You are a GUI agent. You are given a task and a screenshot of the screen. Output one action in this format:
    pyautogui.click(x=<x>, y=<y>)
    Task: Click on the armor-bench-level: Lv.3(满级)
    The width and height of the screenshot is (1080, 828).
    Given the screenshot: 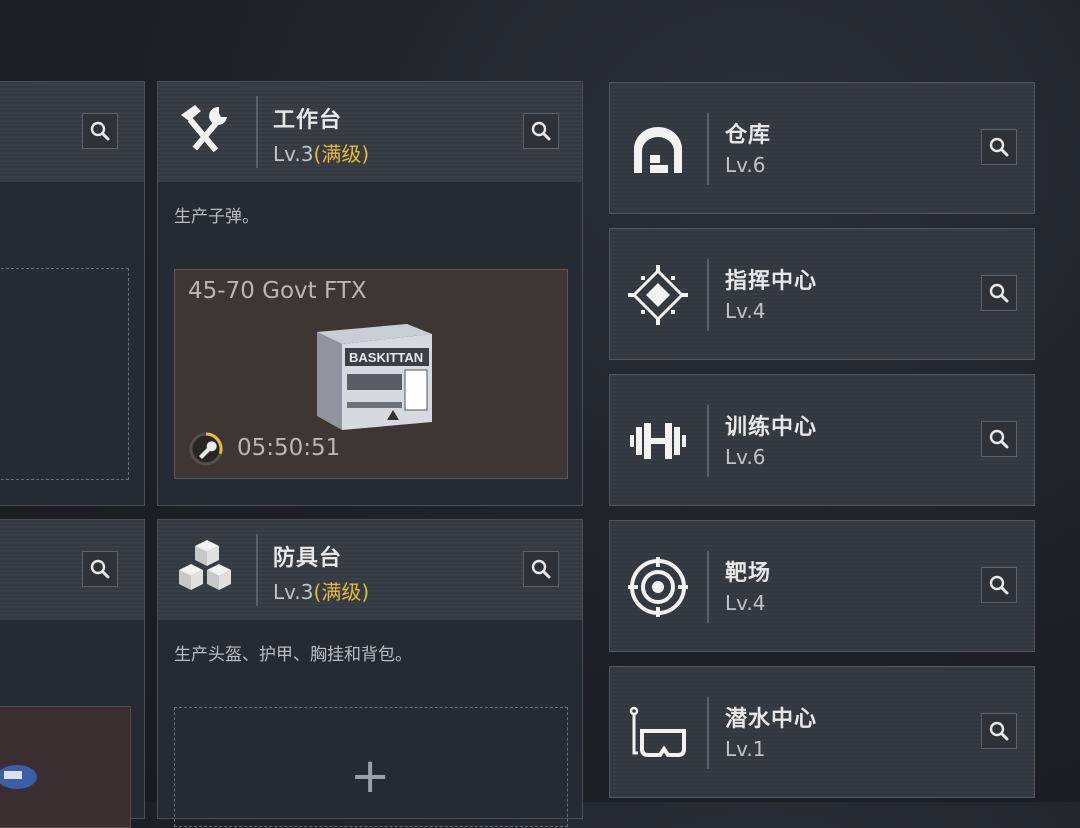 What is the action you would take?
    pyautogui.click(x=321, y=590)
    